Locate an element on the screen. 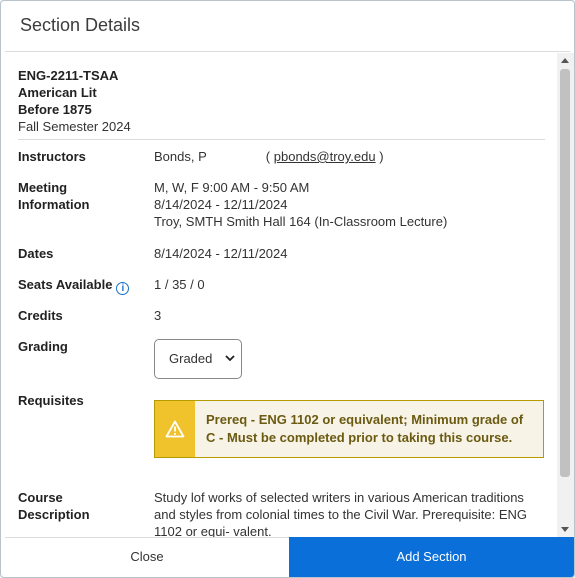 This screenshot has width=575, height=578. meeting-label-line2: Information is located at coordinates (54, 204).